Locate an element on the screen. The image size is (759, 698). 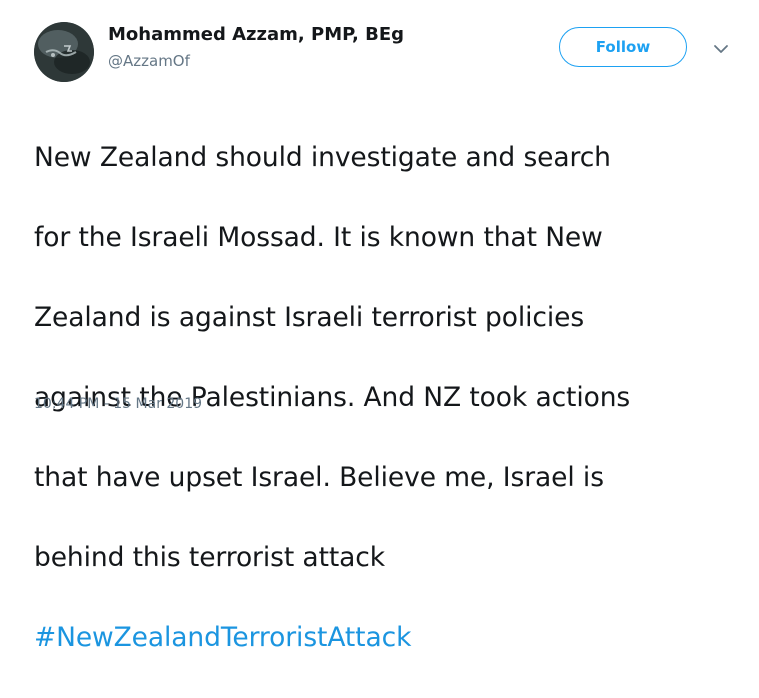
avatar is located at coordinates (64, 52).